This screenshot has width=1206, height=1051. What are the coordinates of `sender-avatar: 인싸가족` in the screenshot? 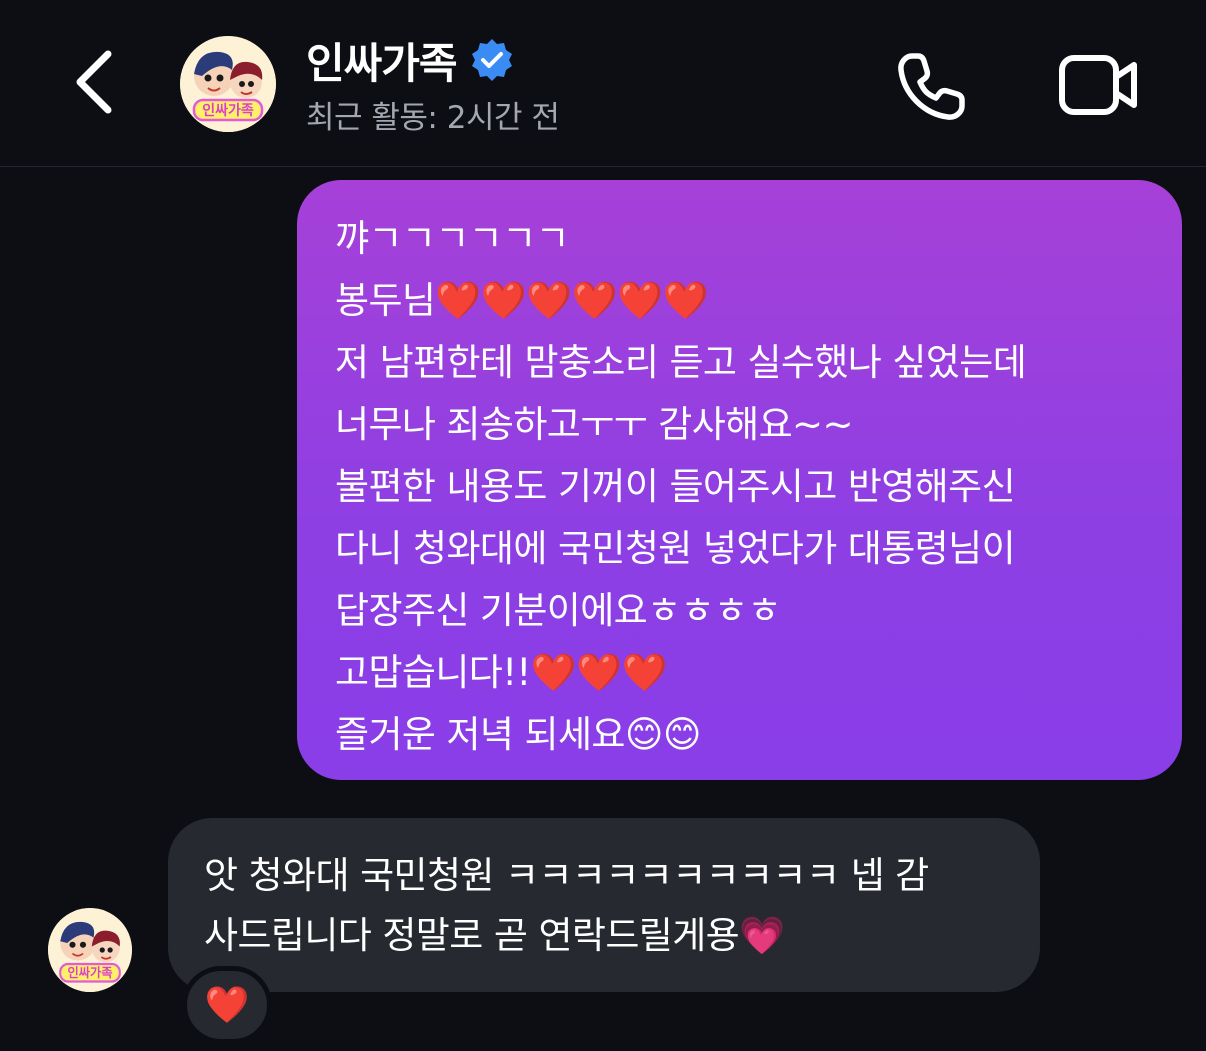 It's located at (90, 950).